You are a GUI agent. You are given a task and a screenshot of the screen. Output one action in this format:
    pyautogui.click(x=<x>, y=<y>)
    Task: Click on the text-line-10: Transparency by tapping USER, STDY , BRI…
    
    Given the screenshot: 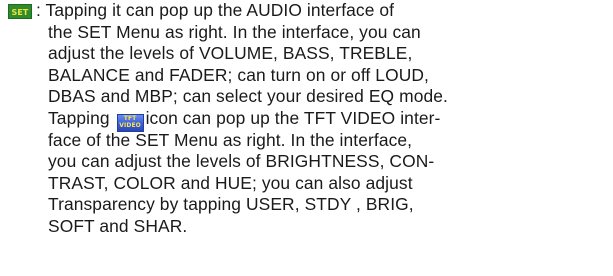 What is the action you would take?
    pyautogui.click(x=231, y=204)
    